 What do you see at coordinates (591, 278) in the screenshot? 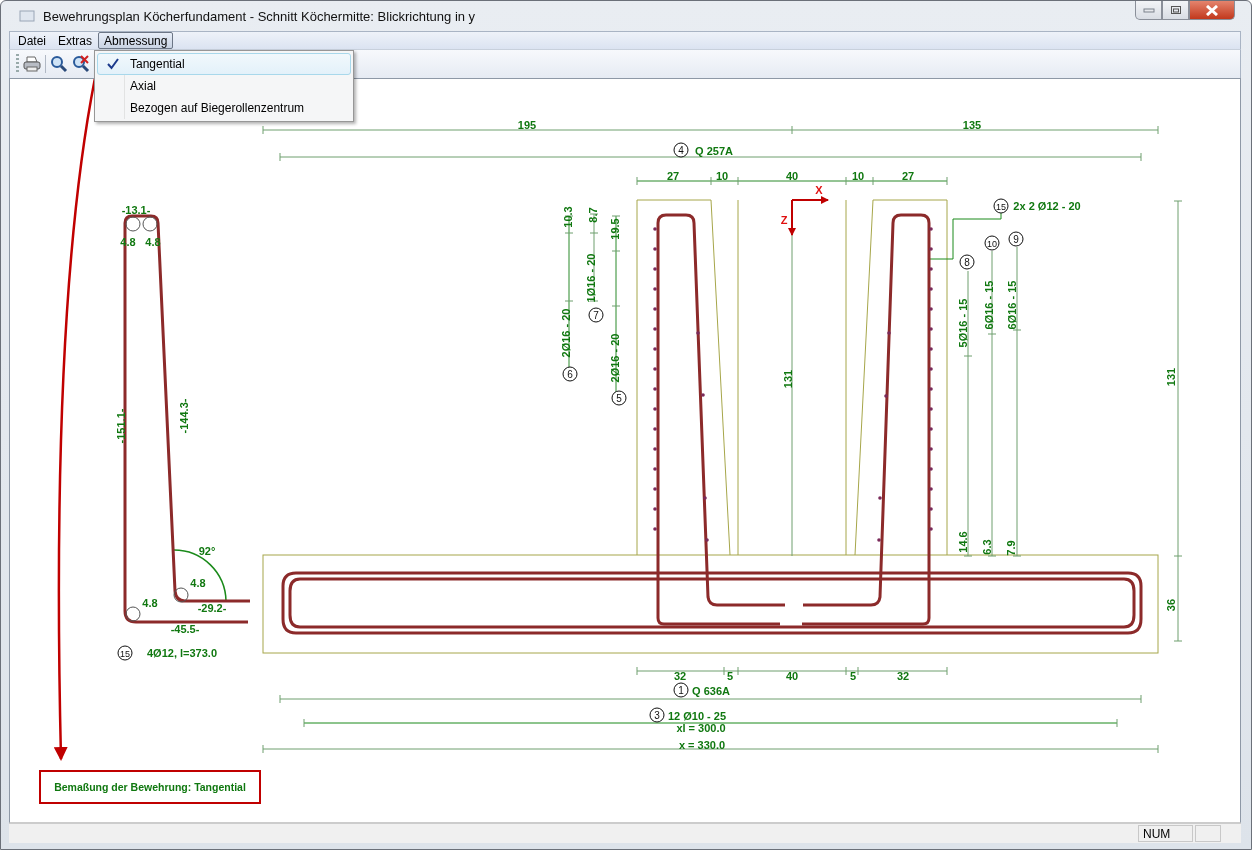
I see `dimension-label: 1Ø16 - 20` at bounding box center [591, 278].